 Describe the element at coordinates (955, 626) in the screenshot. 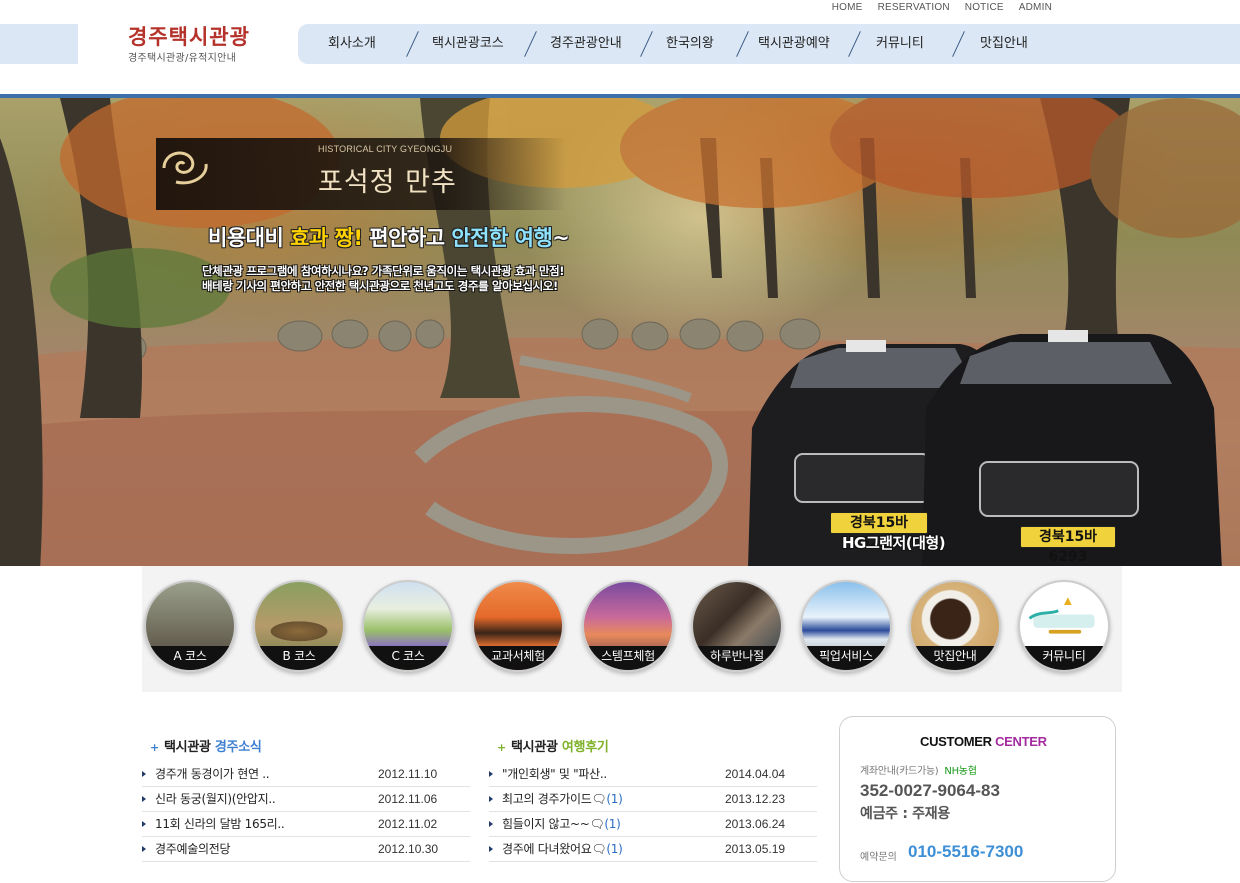

I see `quick-menu-restaurant: 맛집안내` at that location.